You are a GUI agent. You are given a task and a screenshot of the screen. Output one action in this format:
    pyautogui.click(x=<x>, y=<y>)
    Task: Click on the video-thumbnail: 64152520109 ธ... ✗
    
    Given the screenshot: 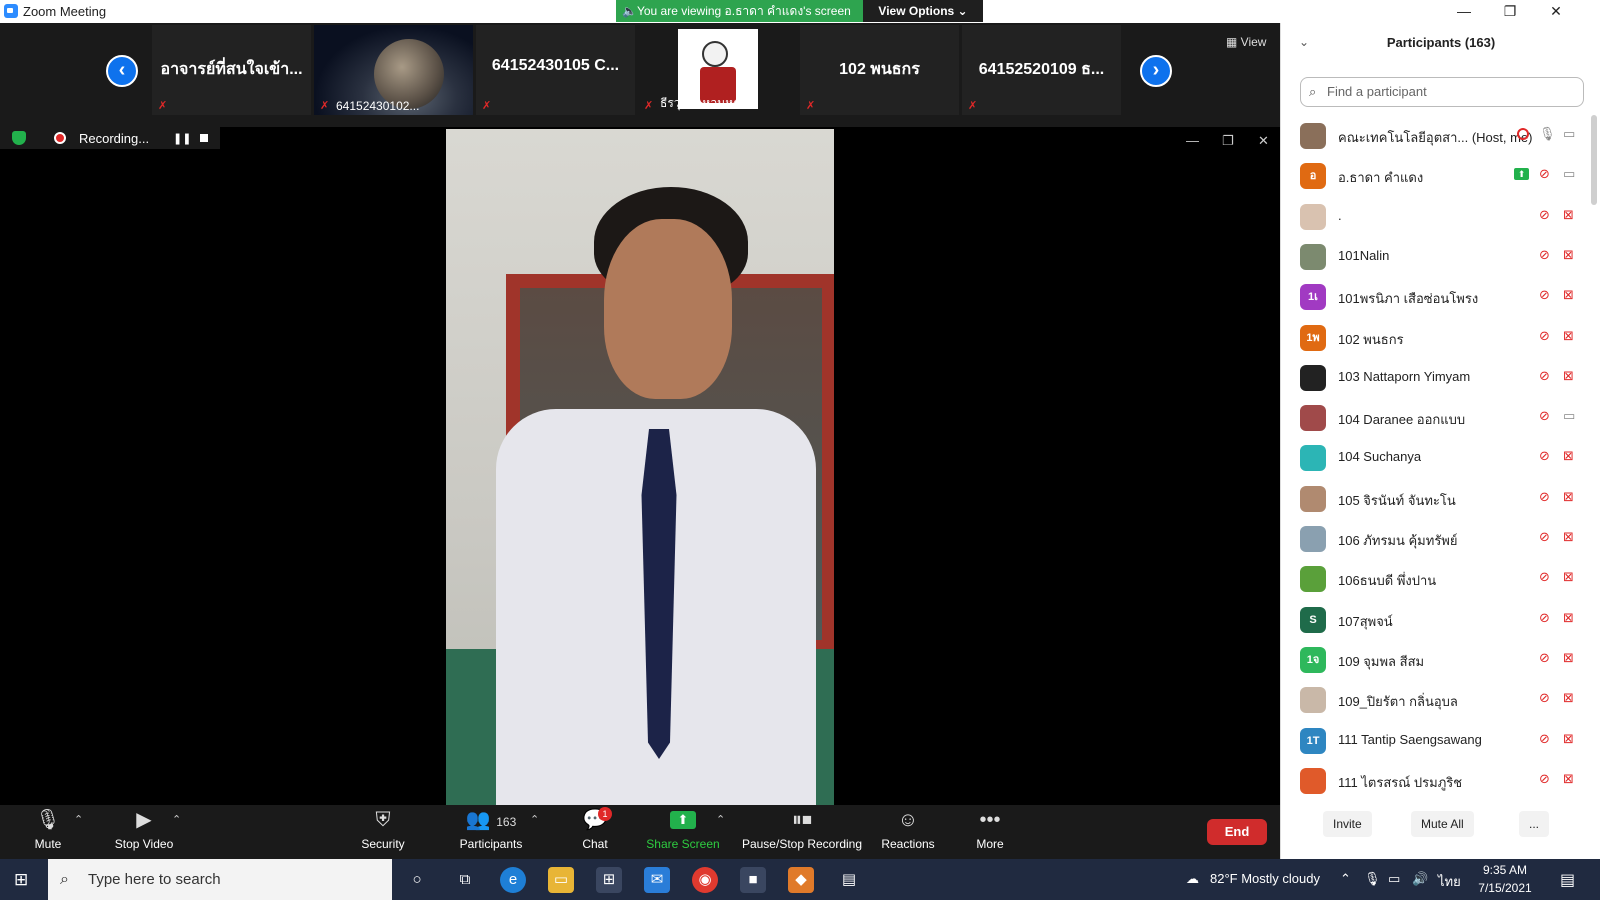 What is the action you would take?
    pyautogui.click(x=1041, y=70)
    